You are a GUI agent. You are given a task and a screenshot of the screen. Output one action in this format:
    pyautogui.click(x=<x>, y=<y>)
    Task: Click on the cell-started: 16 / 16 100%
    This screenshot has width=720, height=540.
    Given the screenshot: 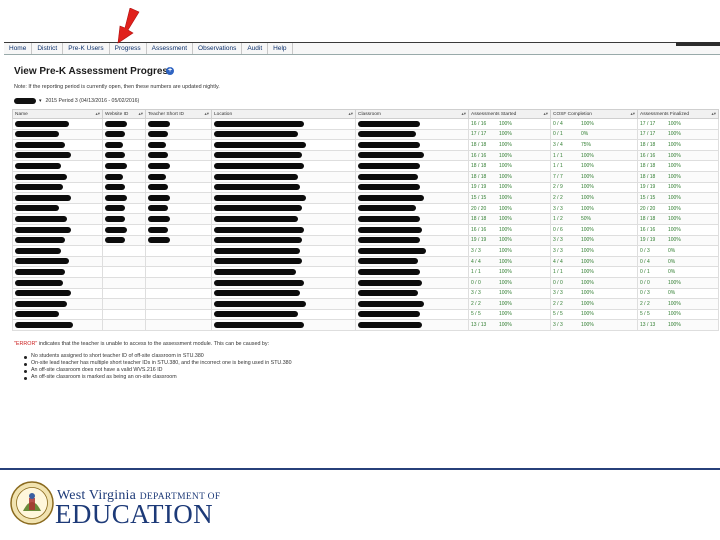 What is the action you would take?
    pyautogui.click(x=509, y=229)
    